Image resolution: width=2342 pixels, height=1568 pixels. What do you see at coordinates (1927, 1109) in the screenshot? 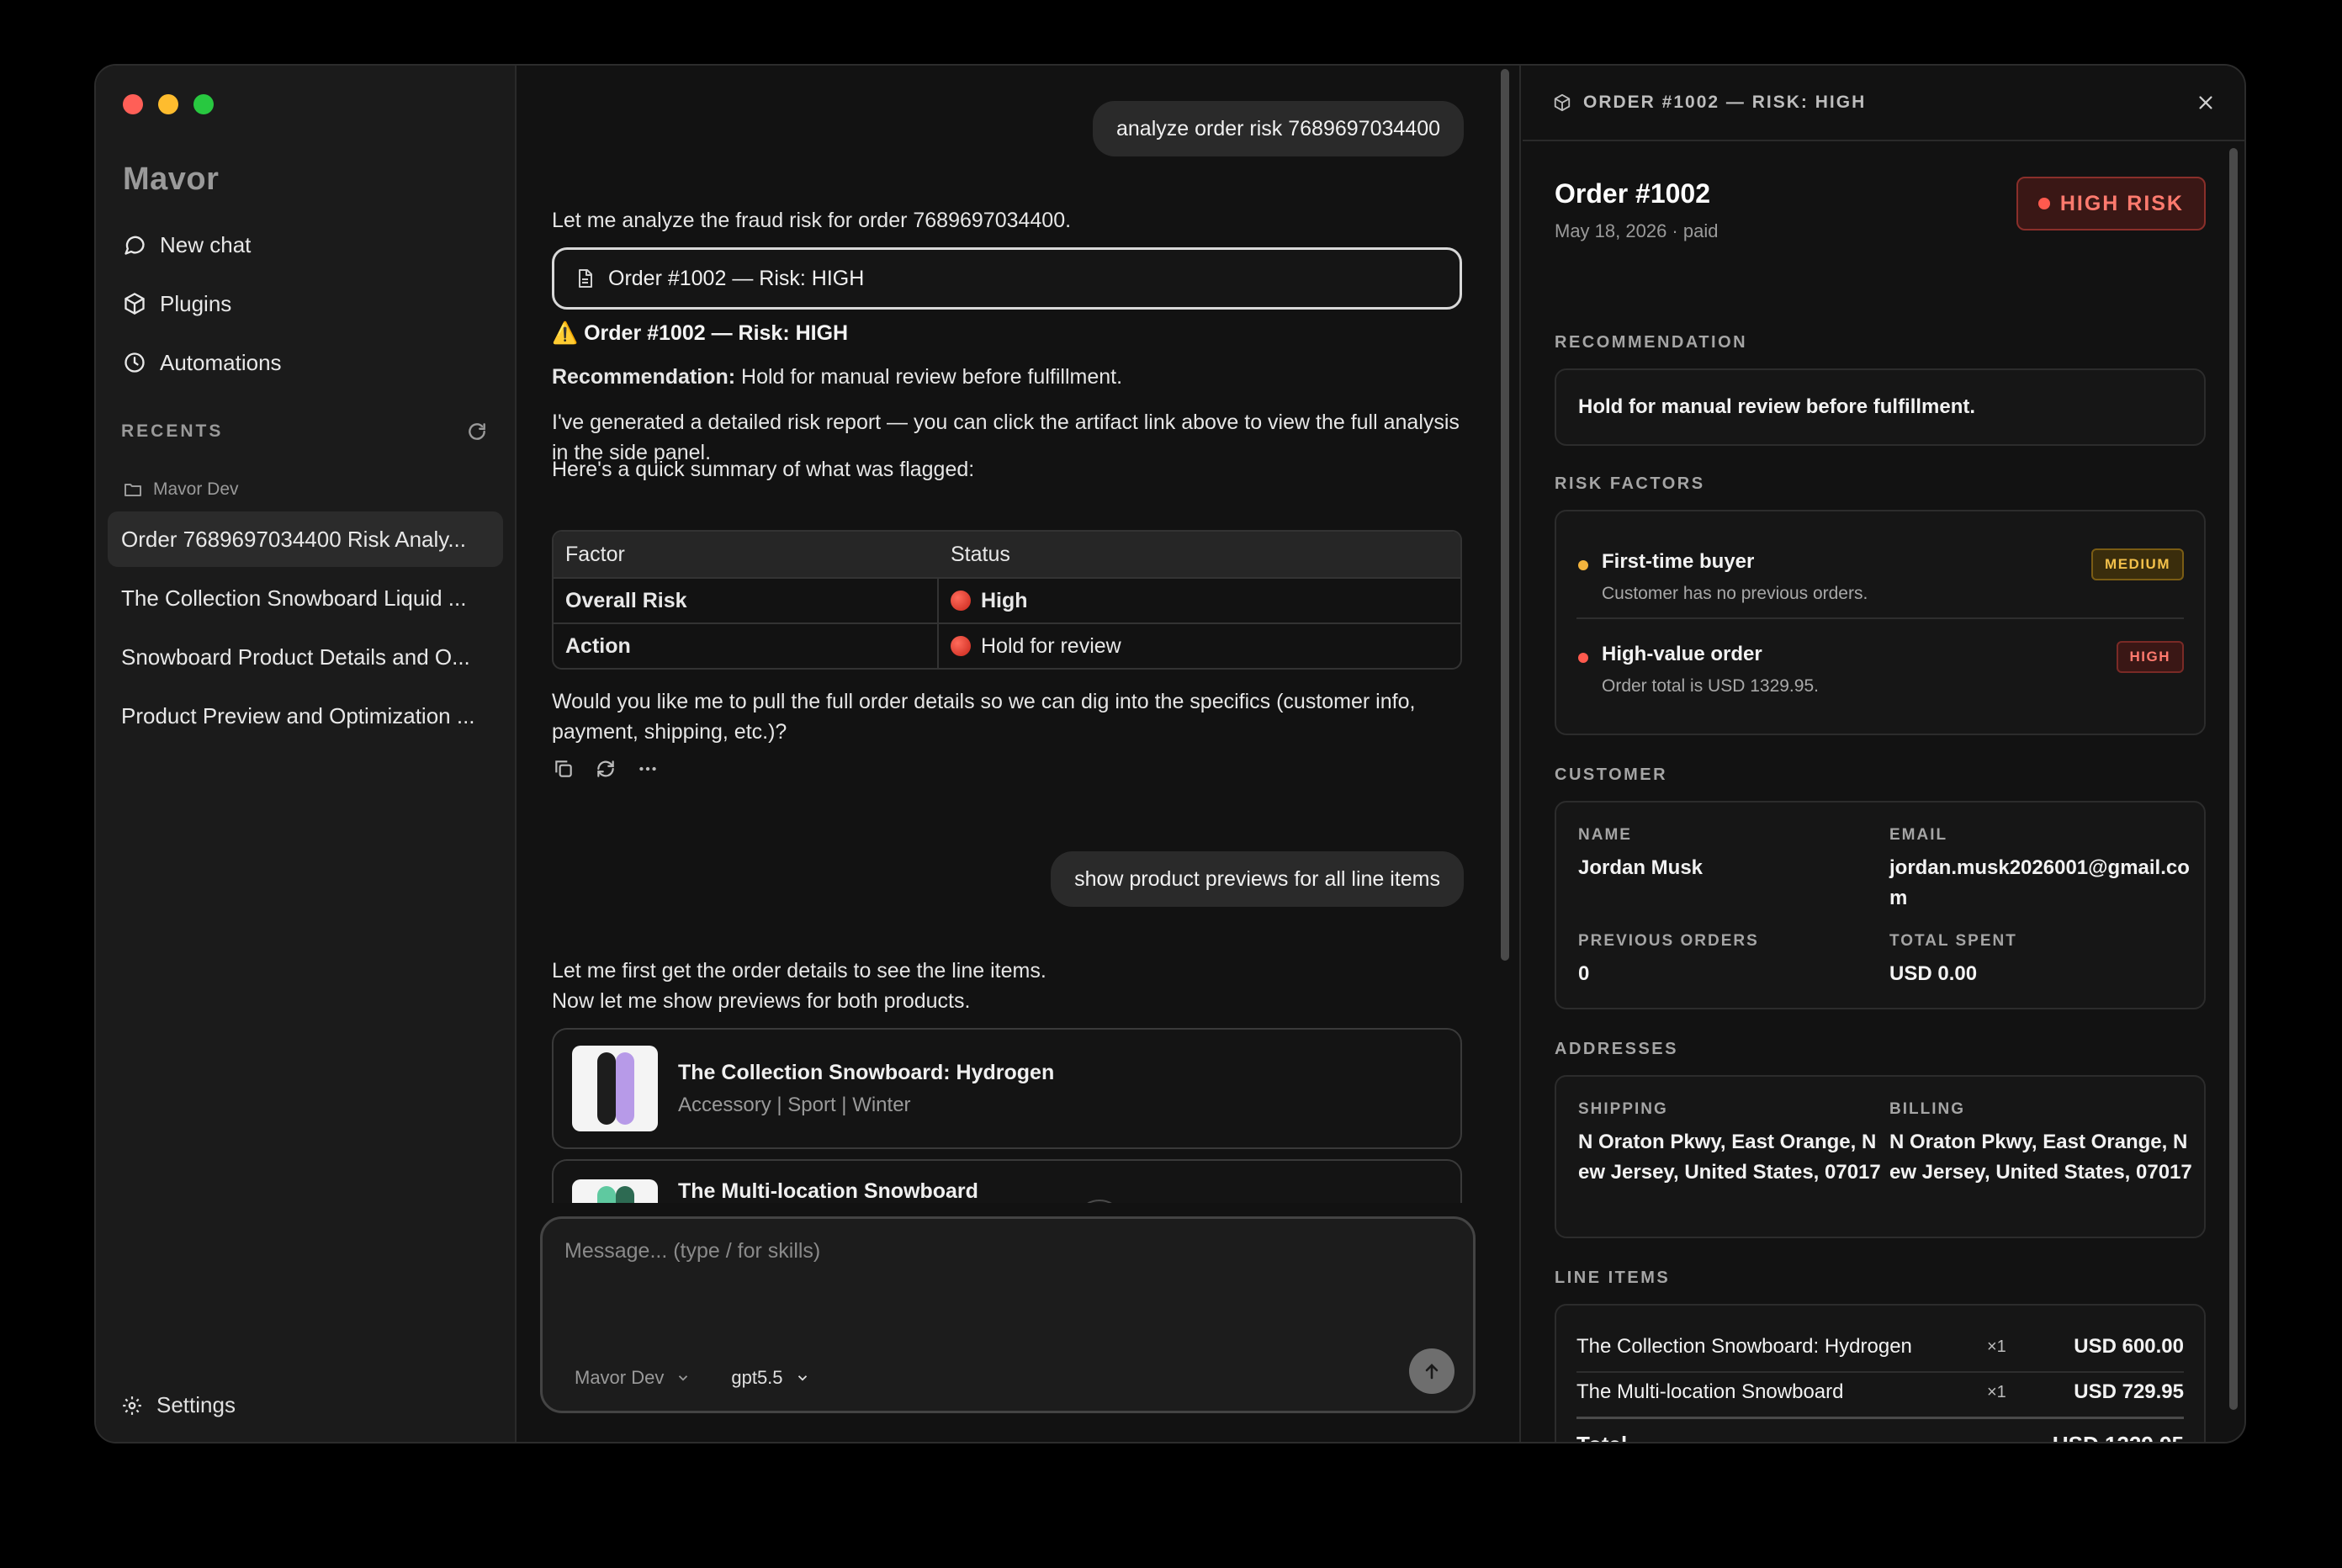
I see `field-label: BILLING` at bounding box center [1927, 1109].